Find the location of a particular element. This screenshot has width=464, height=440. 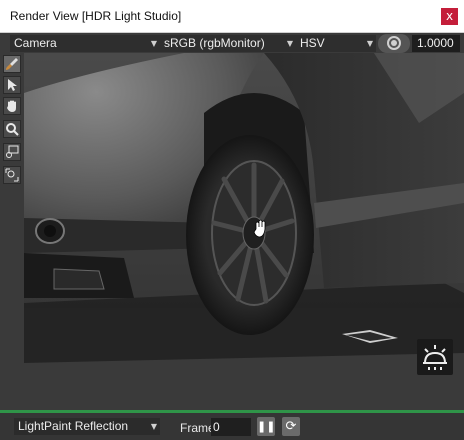

close-icon: x is located at coordinates (449, 16).